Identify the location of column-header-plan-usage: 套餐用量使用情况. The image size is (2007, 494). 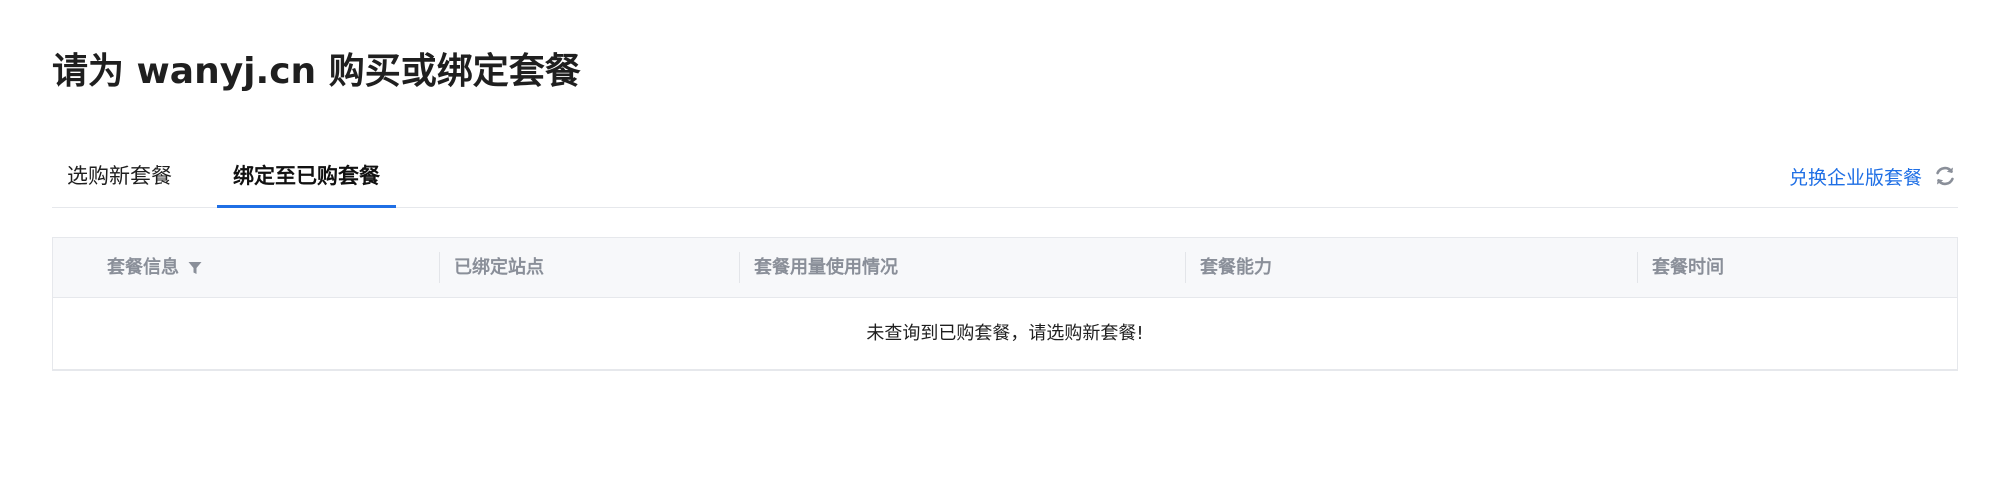
(826, 267).